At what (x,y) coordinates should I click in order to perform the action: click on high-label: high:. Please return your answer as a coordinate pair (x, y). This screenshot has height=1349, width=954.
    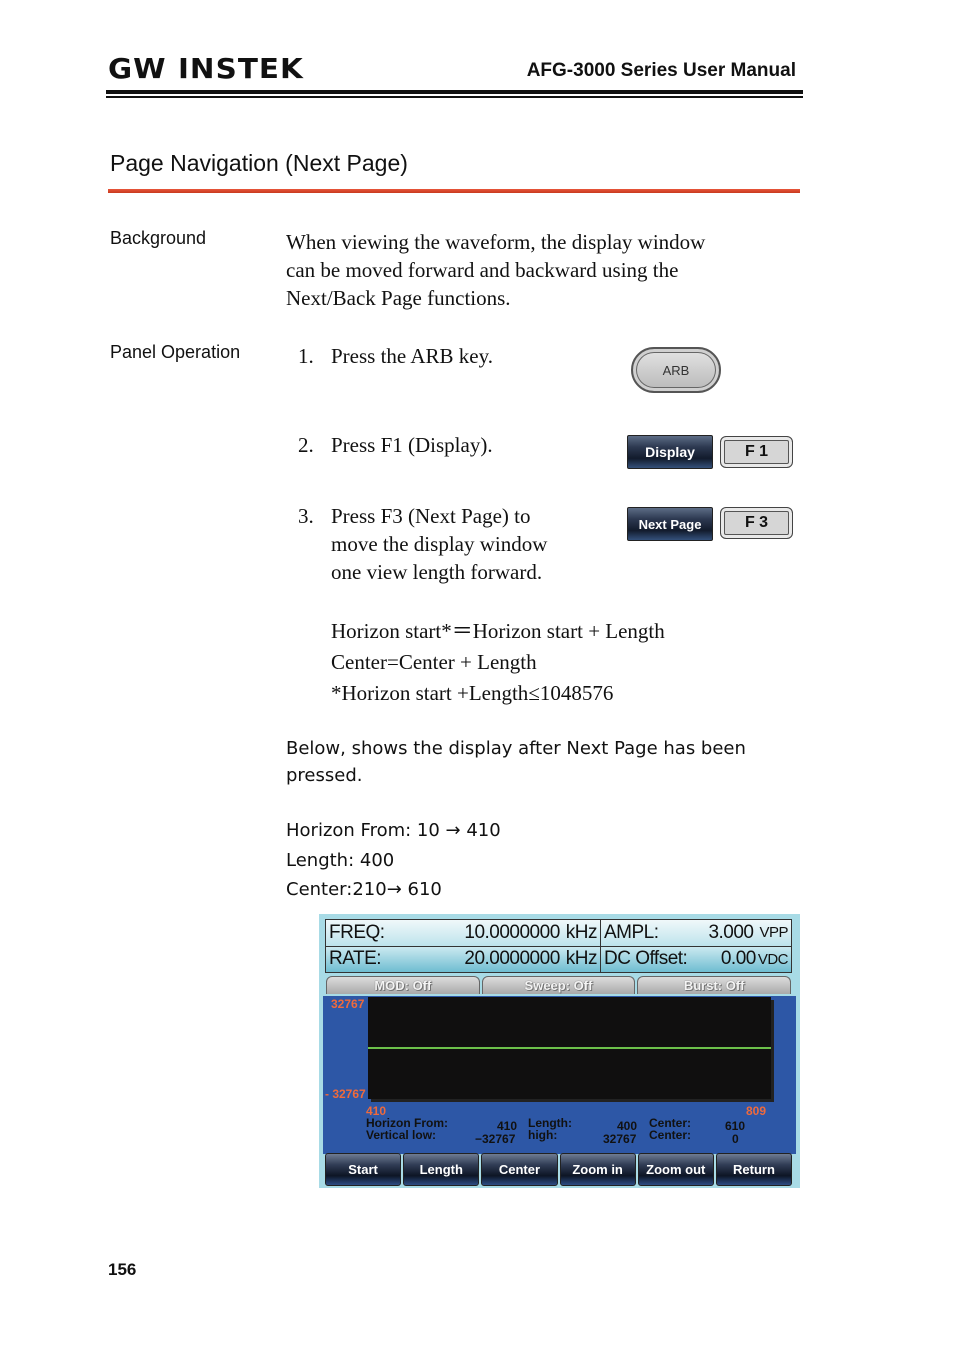
    Looking at the image, I should click on (543, 1135).